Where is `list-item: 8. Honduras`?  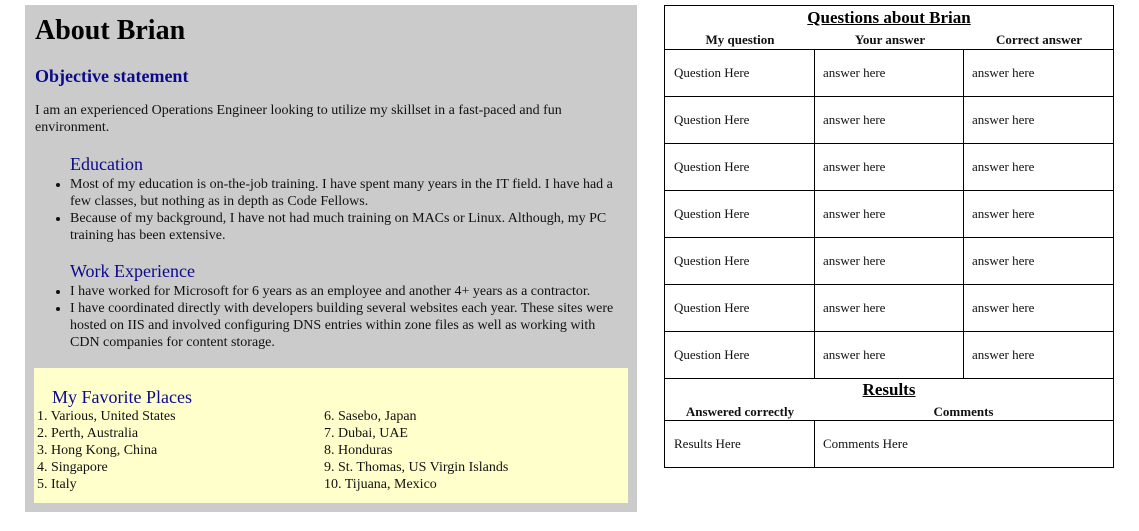 list-item: 8. Honduras is located at coordinates (358, 450).